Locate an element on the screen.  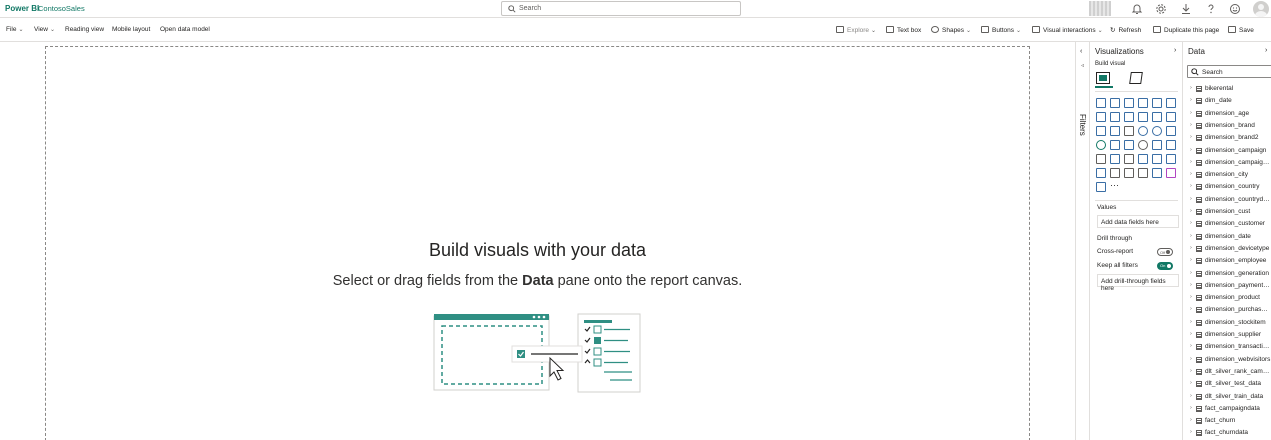
matrix-icon is located at coordinates (1143, 159).